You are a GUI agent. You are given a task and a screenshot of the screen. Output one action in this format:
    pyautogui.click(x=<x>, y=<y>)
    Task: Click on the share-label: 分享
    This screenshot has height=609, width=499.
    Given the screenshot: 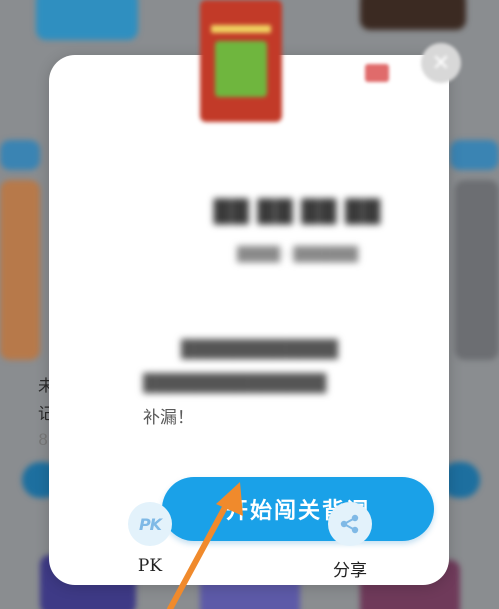 What is the action you would take?
    pyautogui.click(x=350, y=571)
    